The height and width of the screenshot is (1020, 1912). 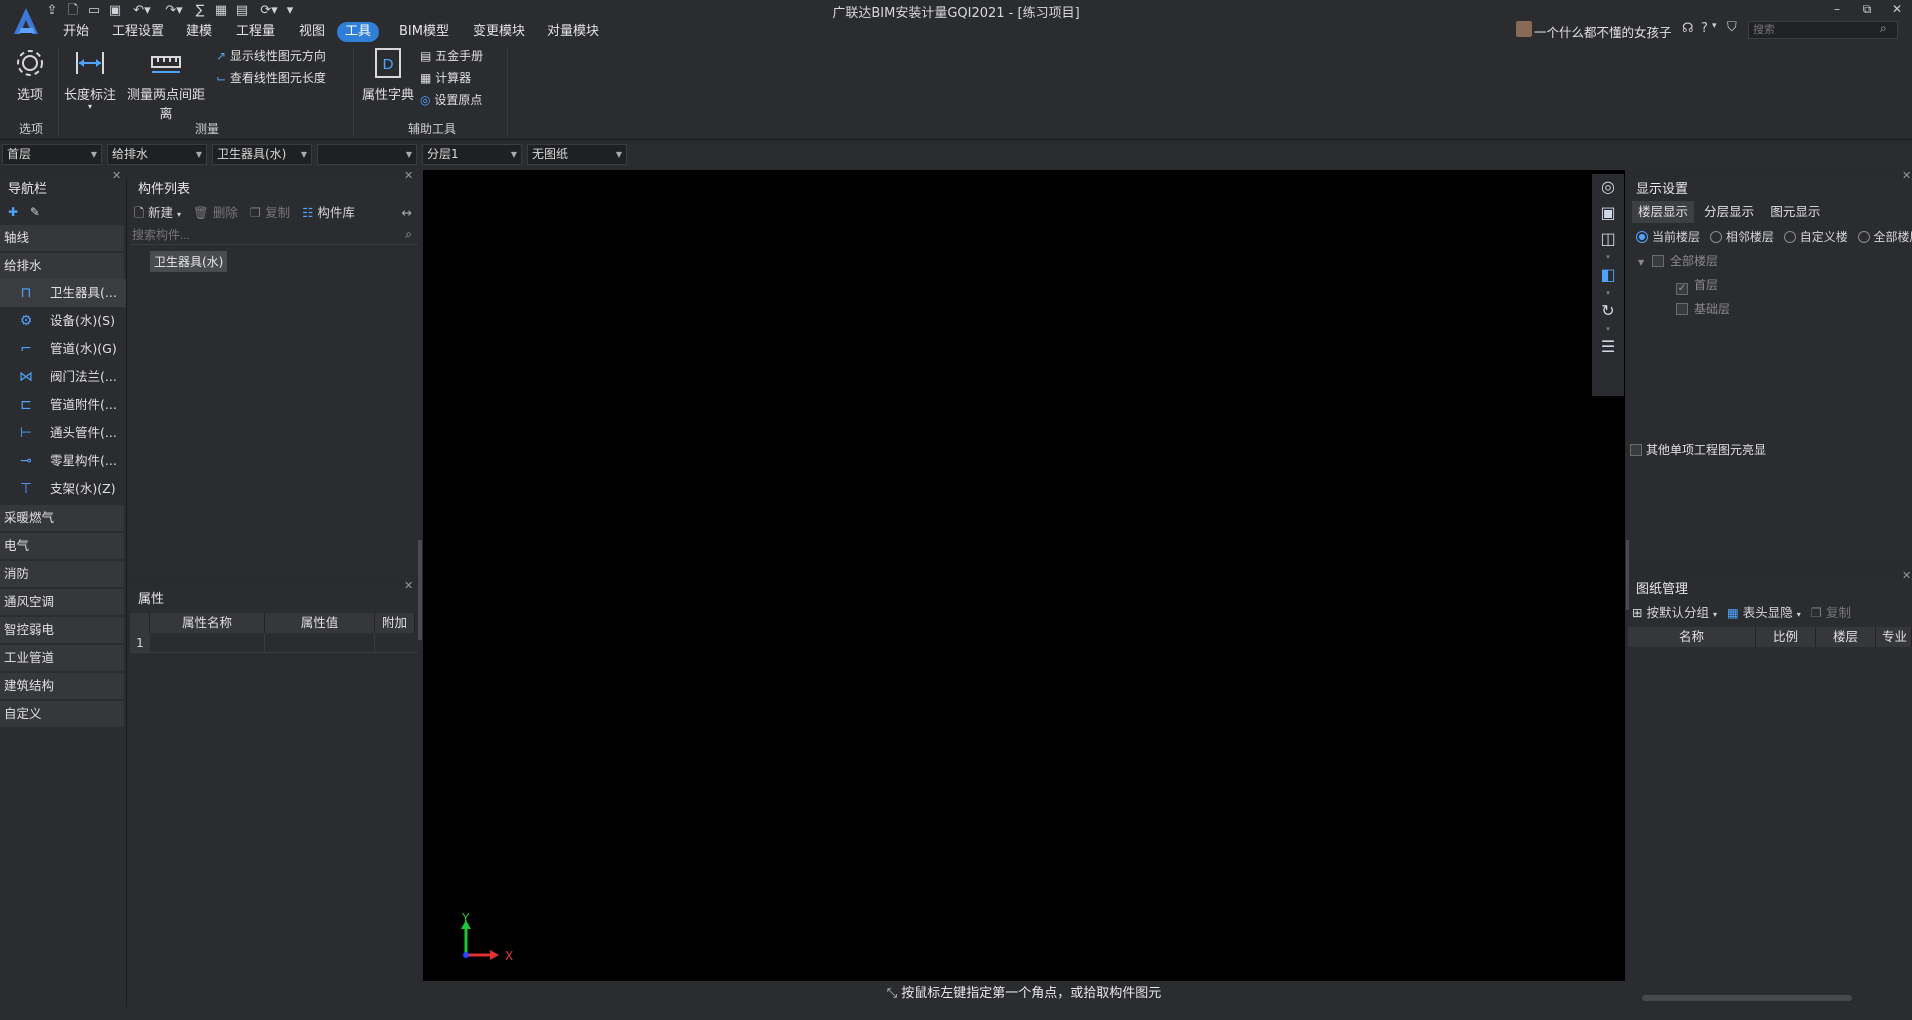 What do you see at coordinates (63, 321) in the screenshot?
I see `nav-item-equipment: ⚙ 设备(水)(S)` at bounding box center [63, 321].